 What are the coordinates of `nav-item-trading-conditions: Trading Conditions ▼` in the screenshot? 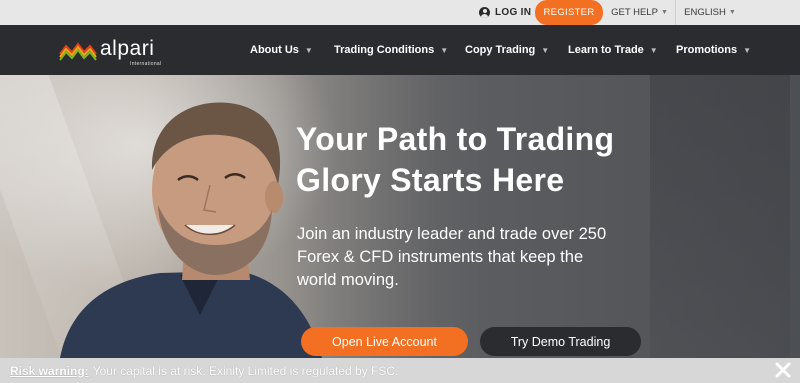 It's located at (391, 50).